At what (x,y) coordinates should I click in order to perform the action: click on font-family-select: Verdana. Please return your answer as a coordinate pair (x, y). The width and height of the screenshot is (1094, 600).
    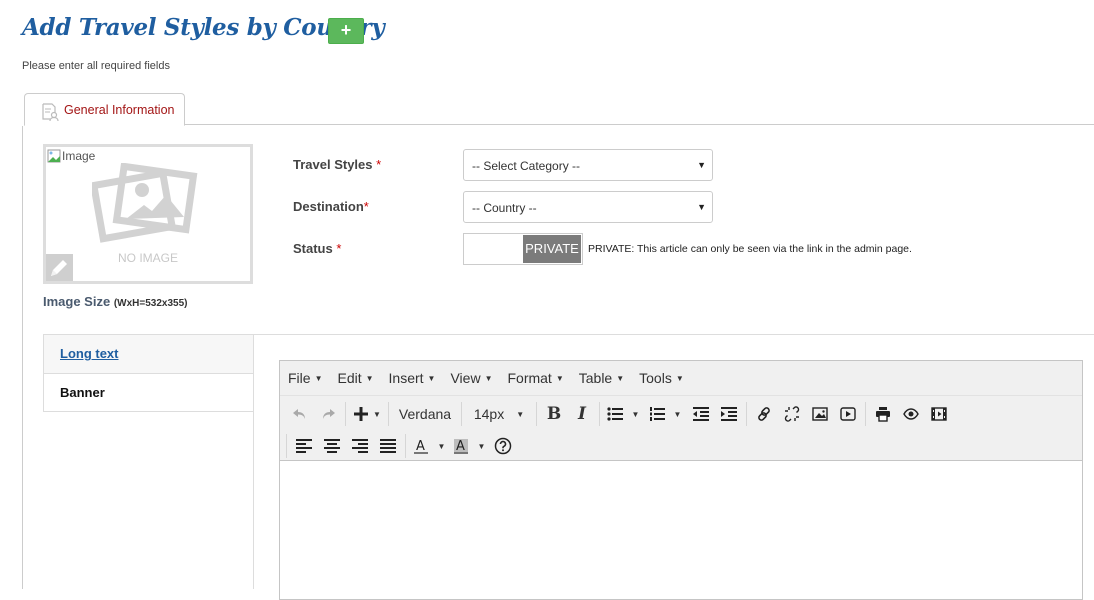
    Looking at the image, I should click on (425, 414).